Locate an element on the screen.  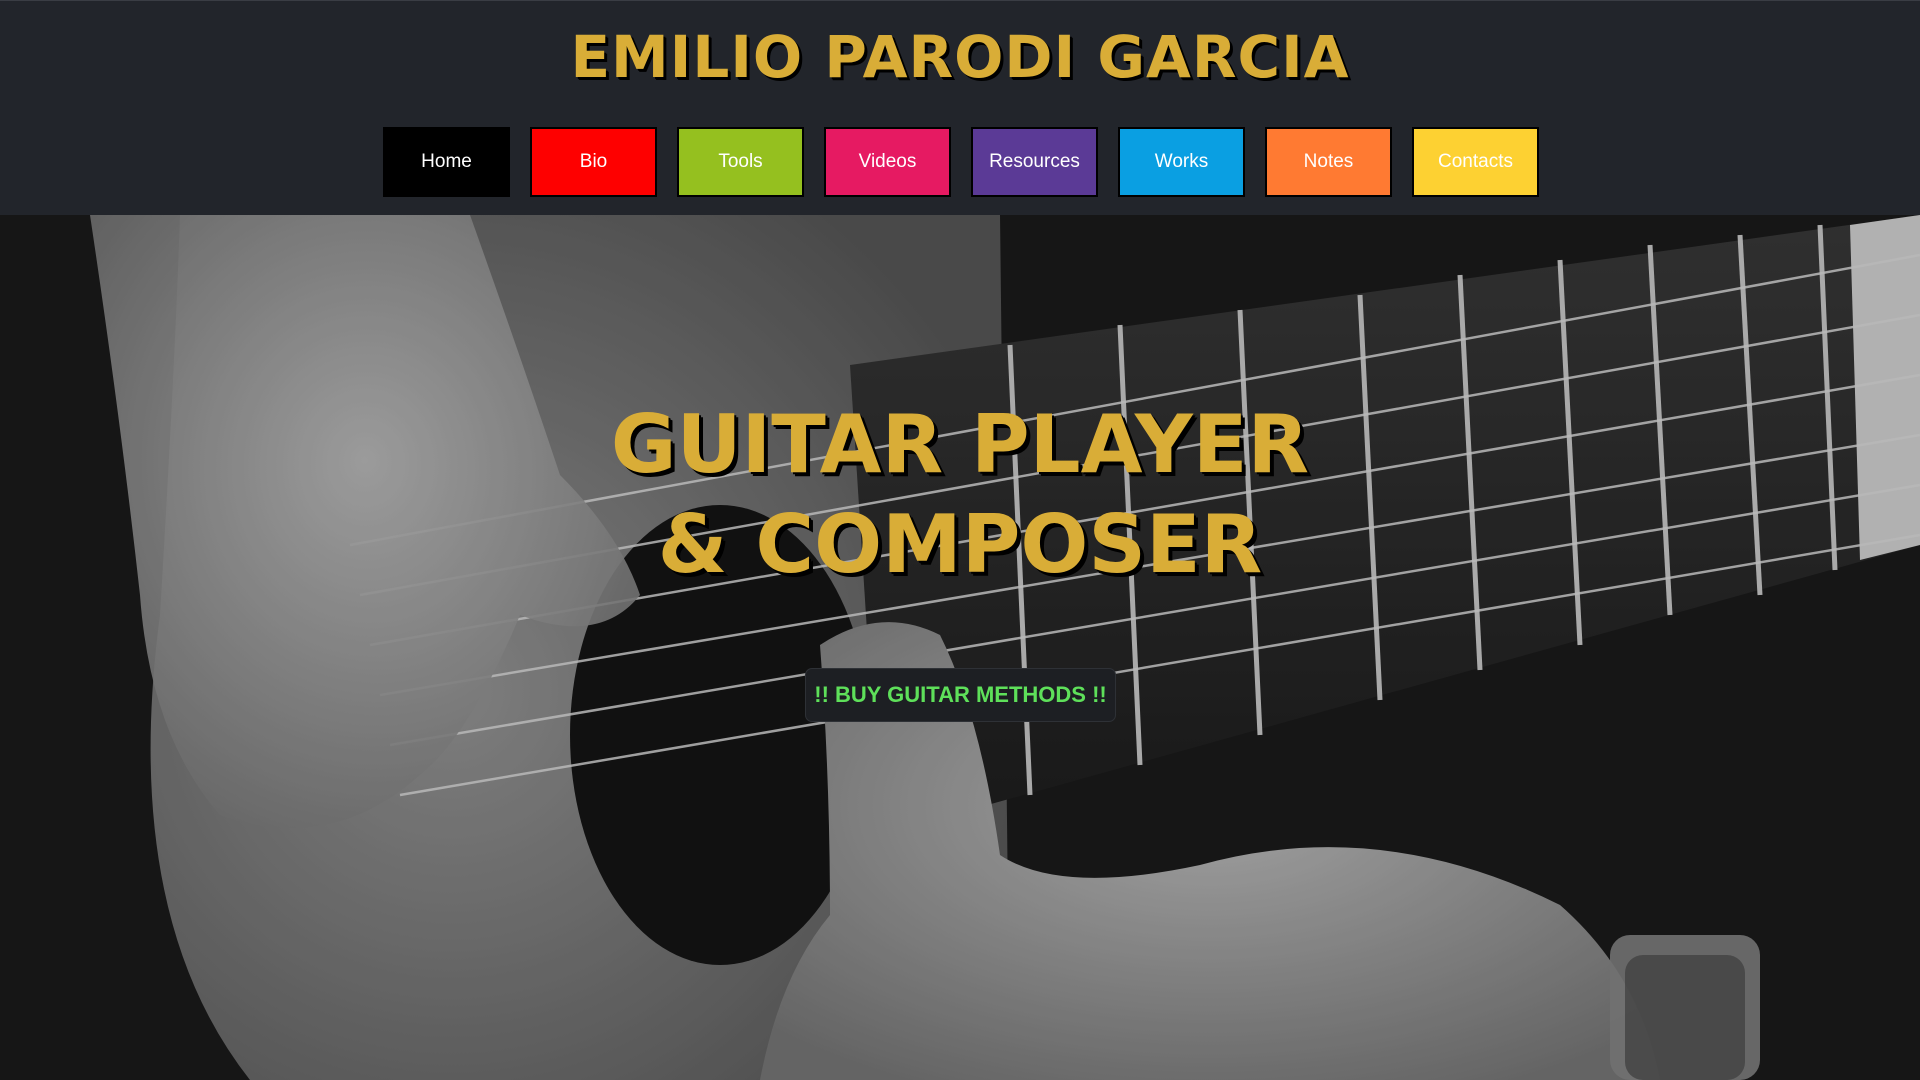
nav-works: Works is located at coordinates (1181, 162).